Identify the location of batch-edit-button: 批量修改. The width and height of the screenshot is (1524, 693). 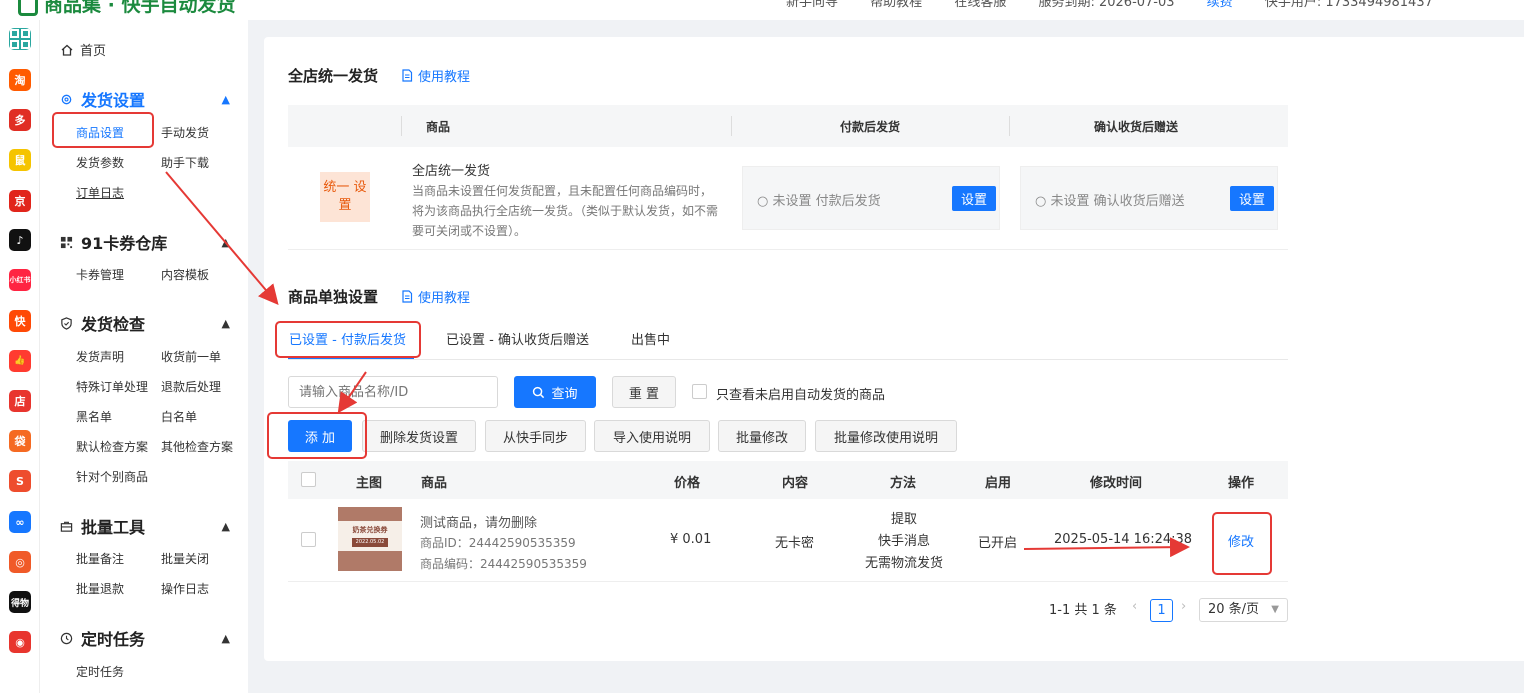
(762, 436).